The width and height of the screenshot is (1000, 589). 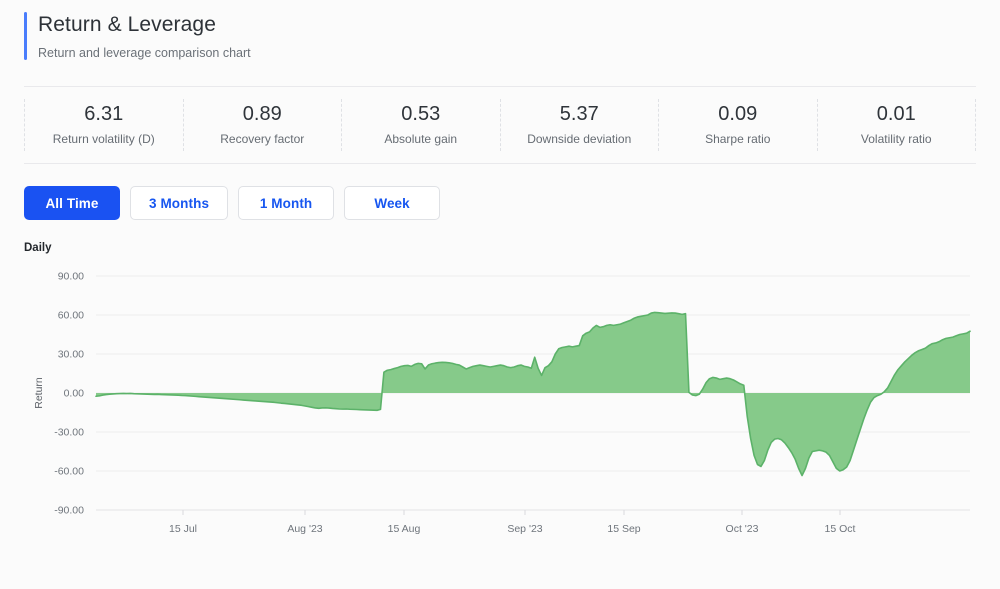 I want to click on stat-label: Volatility ratio, so click(x=896, y=139).